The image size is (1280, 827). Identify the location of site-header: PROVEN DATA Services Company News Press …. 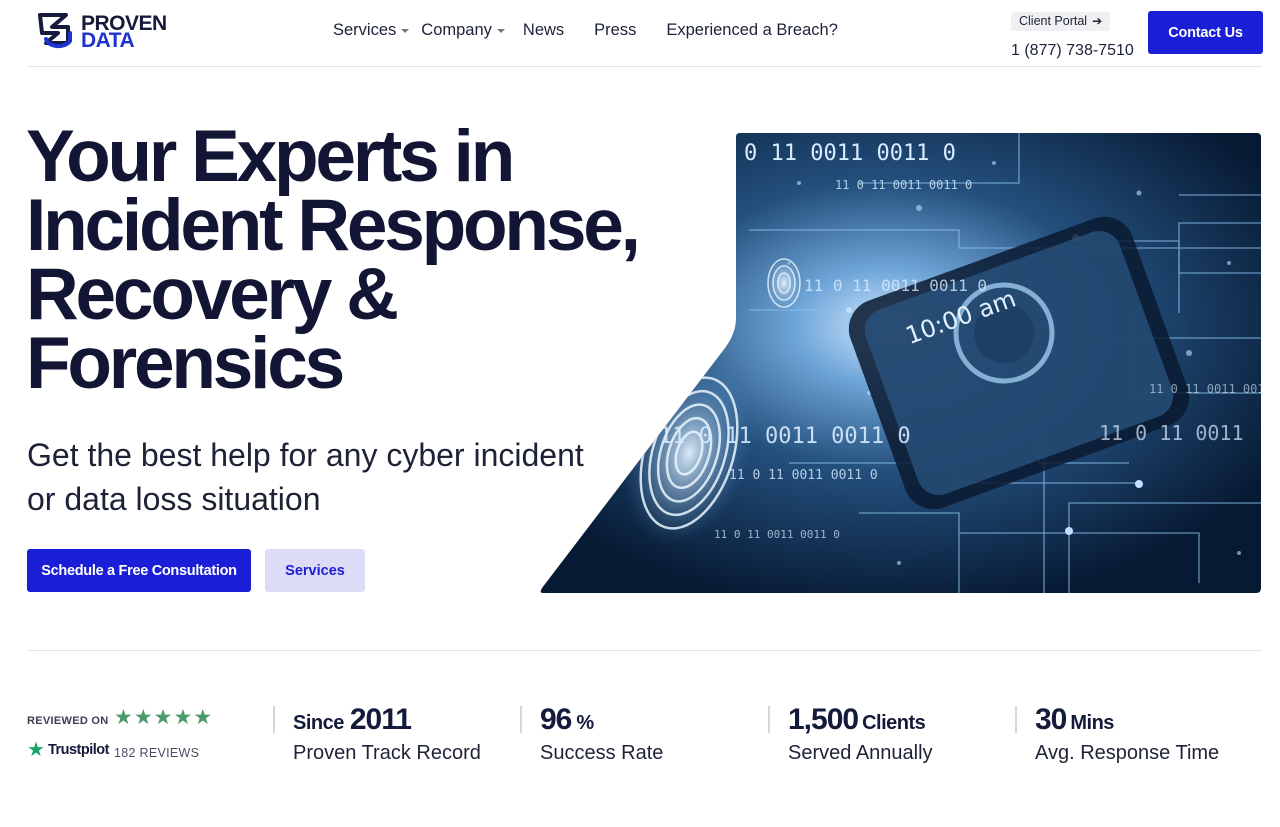
(640, 33).